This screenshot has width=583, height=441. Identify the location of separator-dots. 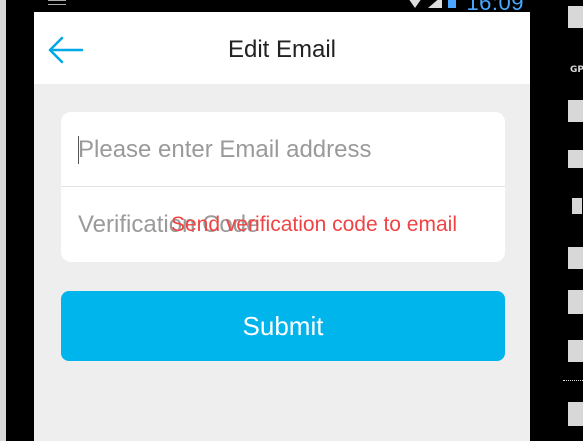
(573, 381).